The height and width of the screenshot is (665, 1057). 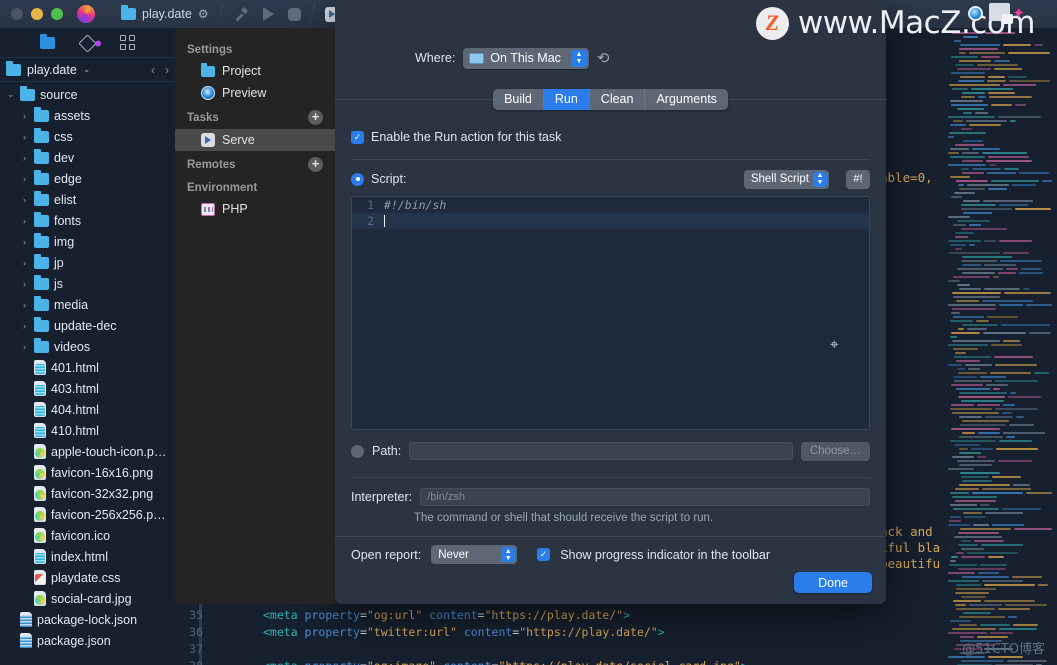 What do you see at coordinates (87, 283) in the screenshot?
I see `tree-item: › js` at bounding box center [87, 283].